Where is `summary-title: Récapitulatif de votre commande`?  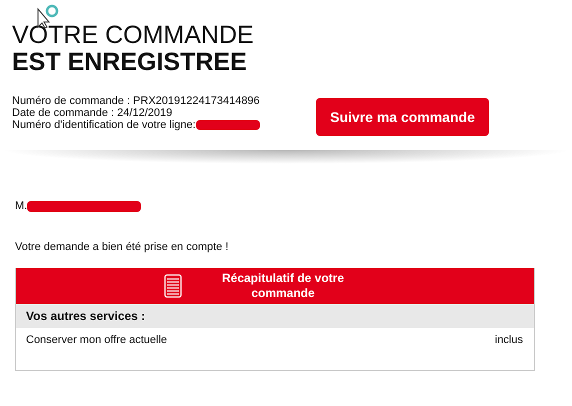
summary-title: Récapitulatif de votre commande is located at coordinates (283, 286).